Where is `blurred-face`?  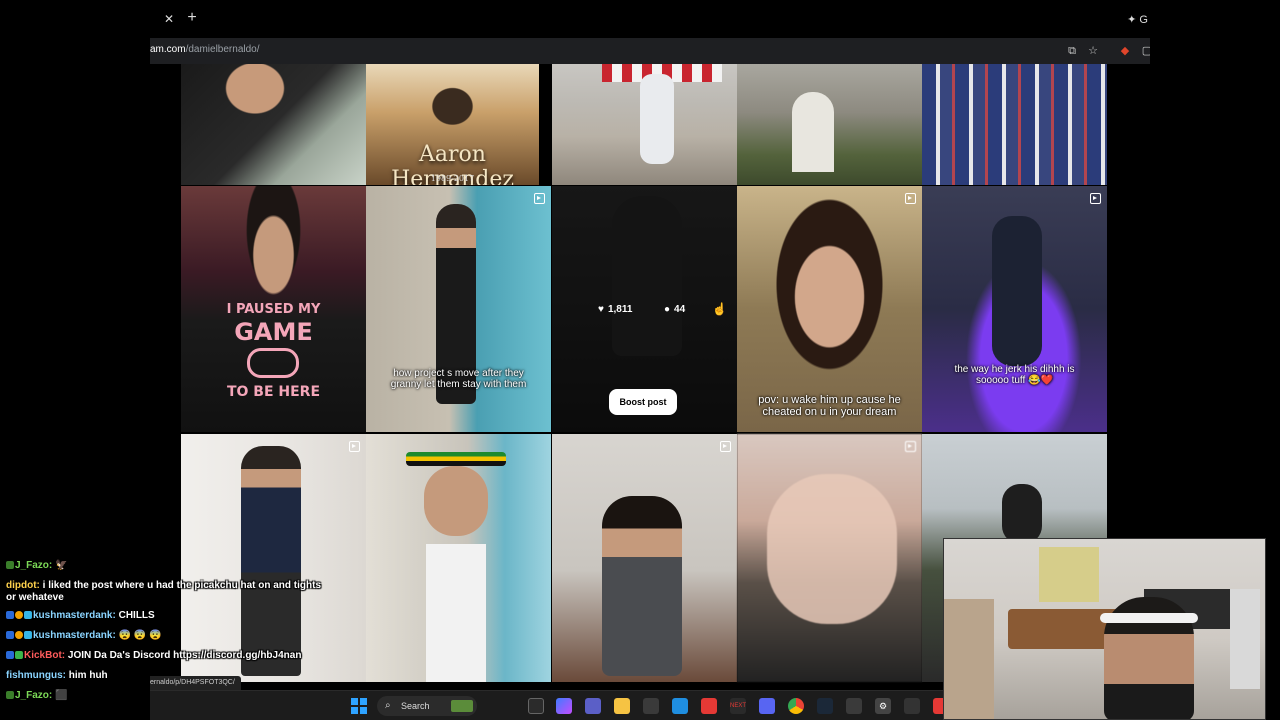
blurred-face is located at coordinates (832, 549).